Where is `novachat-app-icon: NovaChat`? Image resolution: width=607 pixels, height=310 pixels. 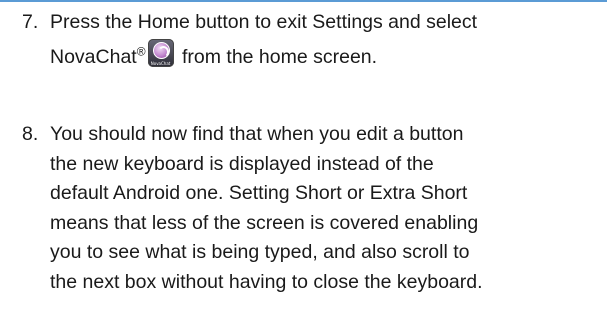
novachat-app-icon: NovaChat is located at coordinates (160, 53).